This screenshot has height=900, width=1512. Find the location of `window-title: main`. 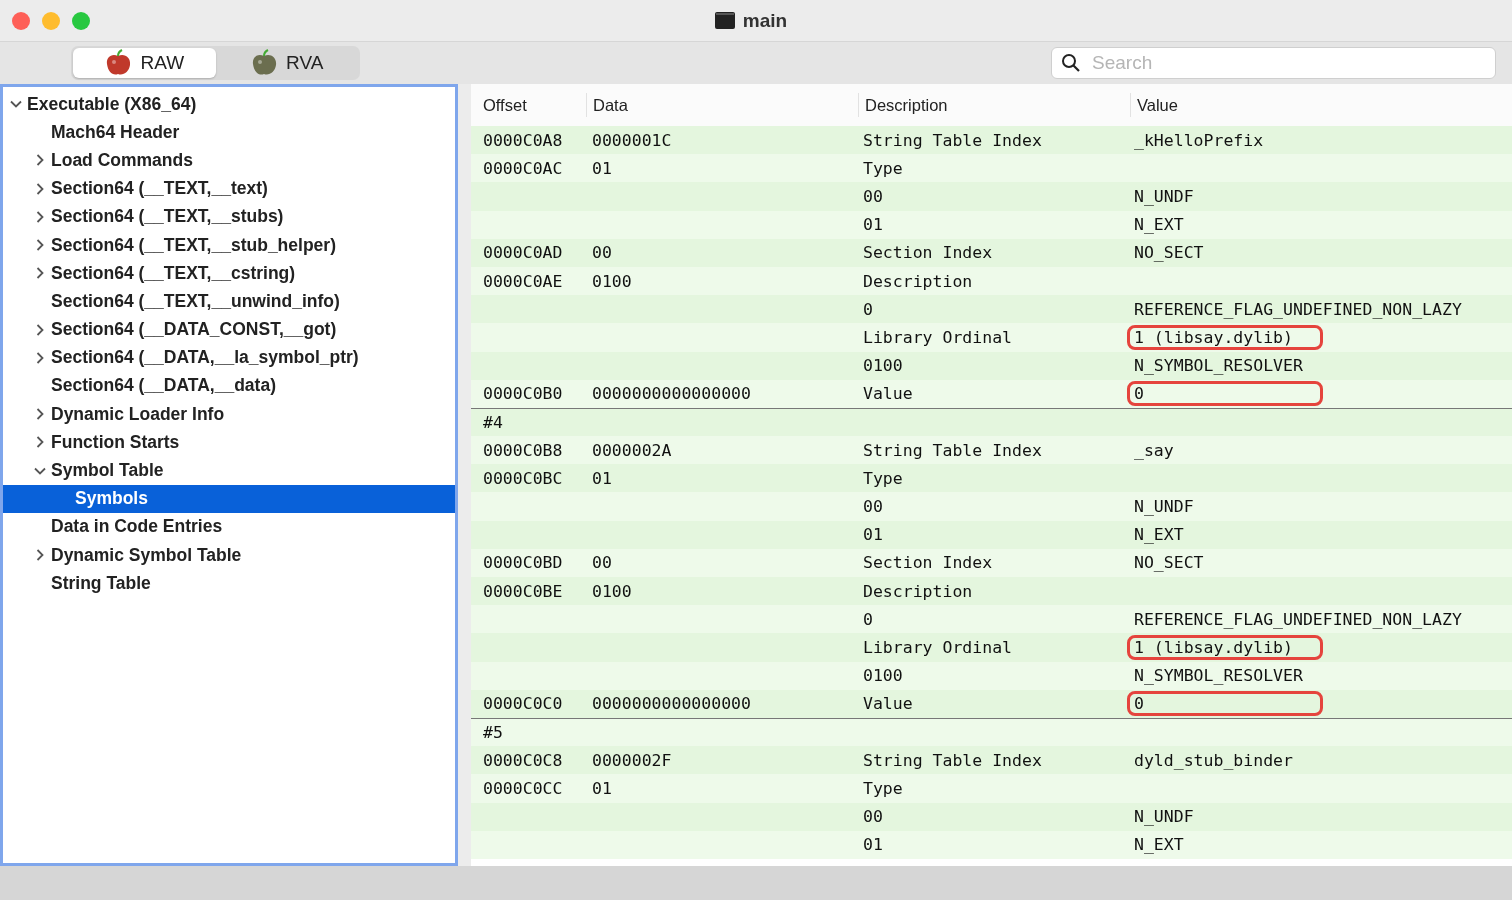

window-title: main is located at coordinates (765, 20).